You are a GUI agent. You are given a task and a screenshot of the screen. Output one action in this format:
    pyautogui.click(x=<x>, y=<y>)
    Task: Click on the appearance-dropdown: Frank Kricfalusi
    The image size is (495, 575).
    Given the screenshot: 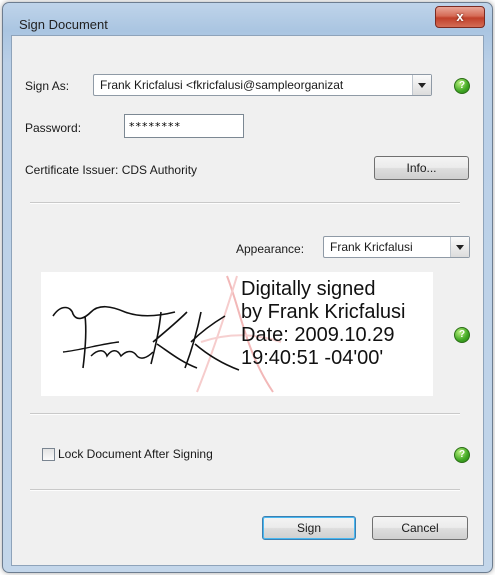 What is the action you would take?
    pyautogui.click(x=396, y=247)
    